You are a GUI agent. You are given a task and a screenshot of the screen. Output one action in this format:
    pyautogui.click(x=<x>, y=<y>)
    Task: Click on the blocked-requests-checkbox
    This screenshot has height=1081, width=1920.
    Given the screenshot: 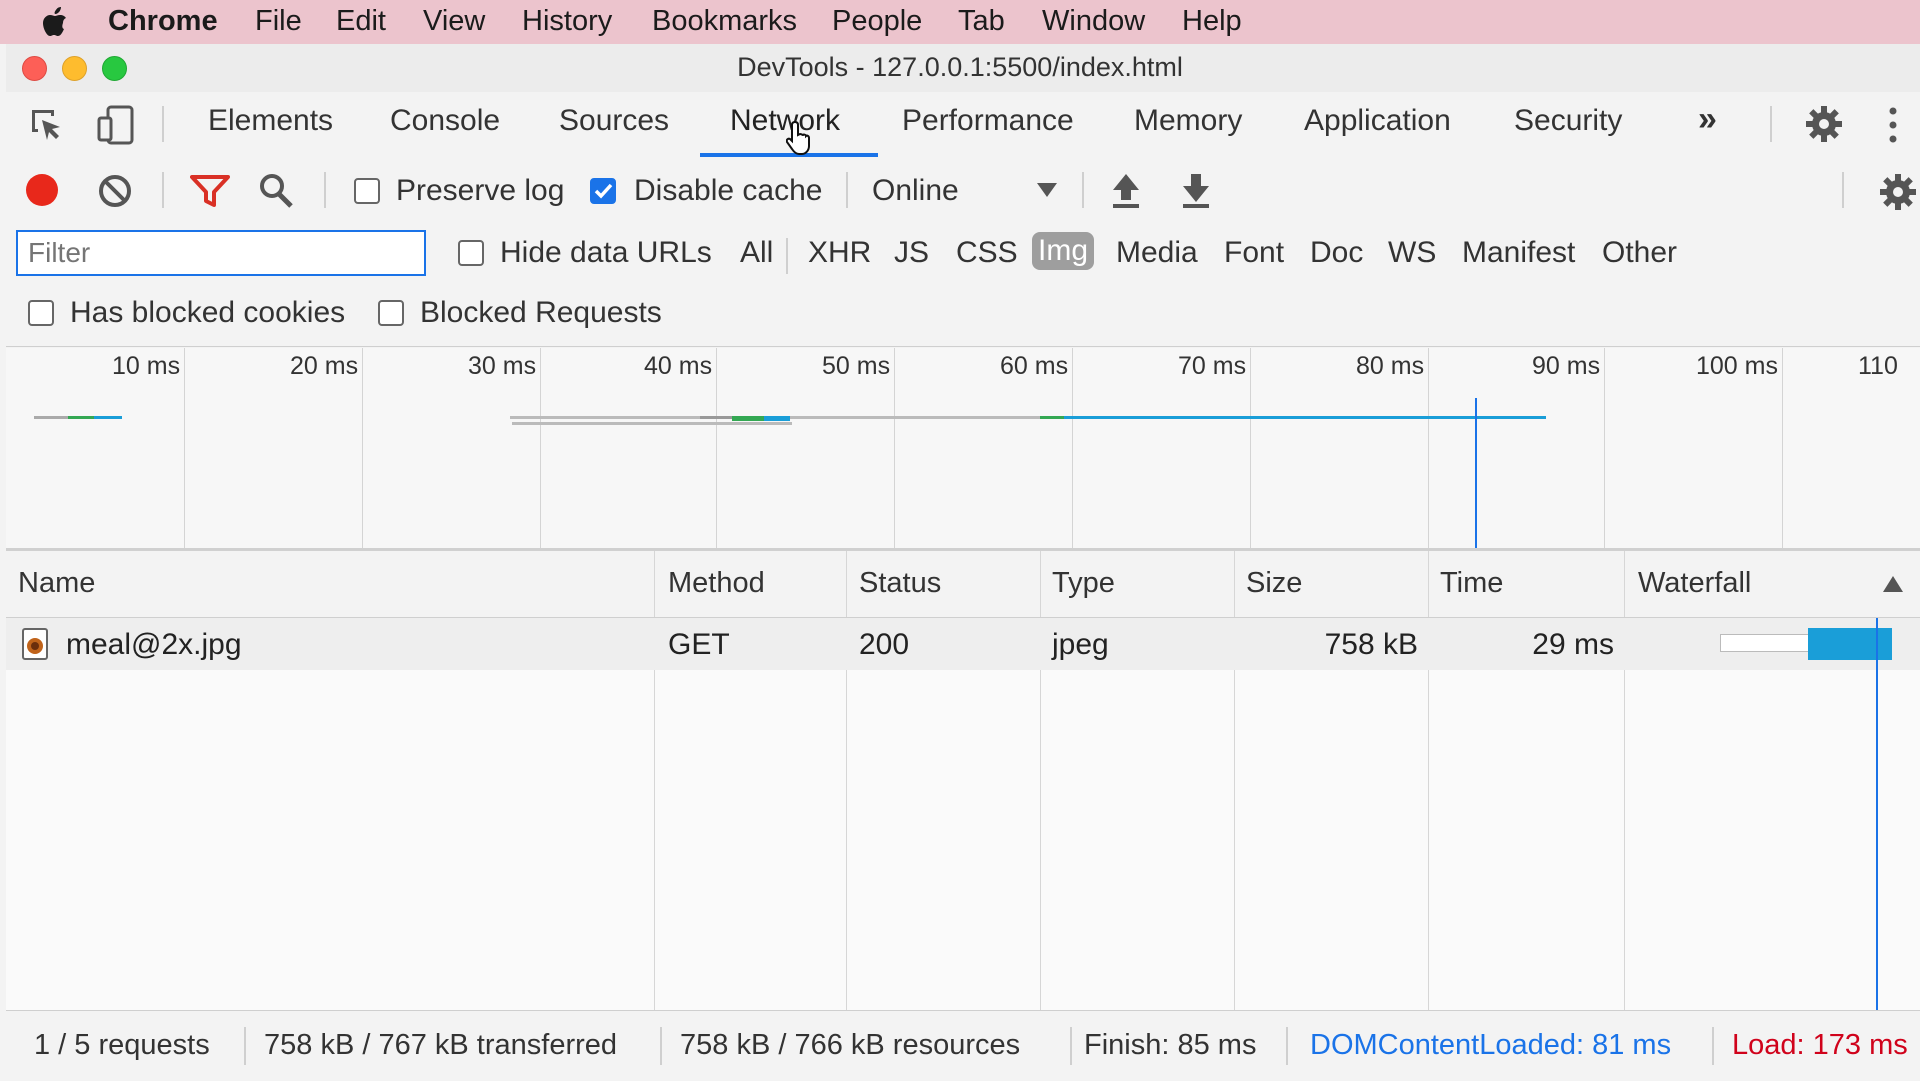 What is the action you would take?
    pyautogui.click(x=391, y=313)
    